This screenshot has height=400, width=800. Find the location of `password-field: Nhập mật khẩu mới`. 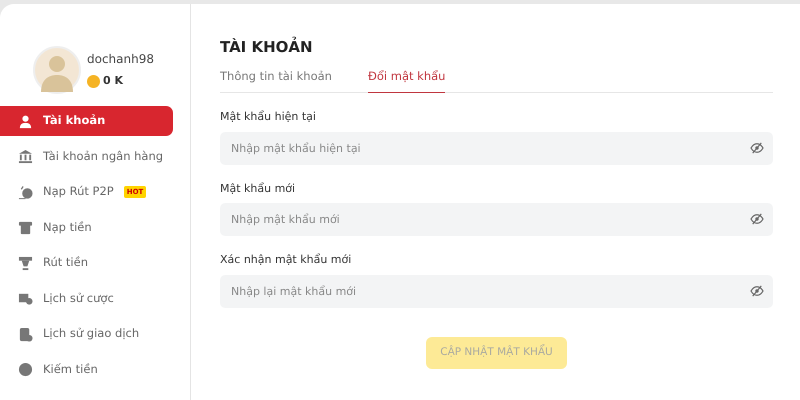

password-field: Nhập mật khẩu mới is located at coordinates (496, 219).